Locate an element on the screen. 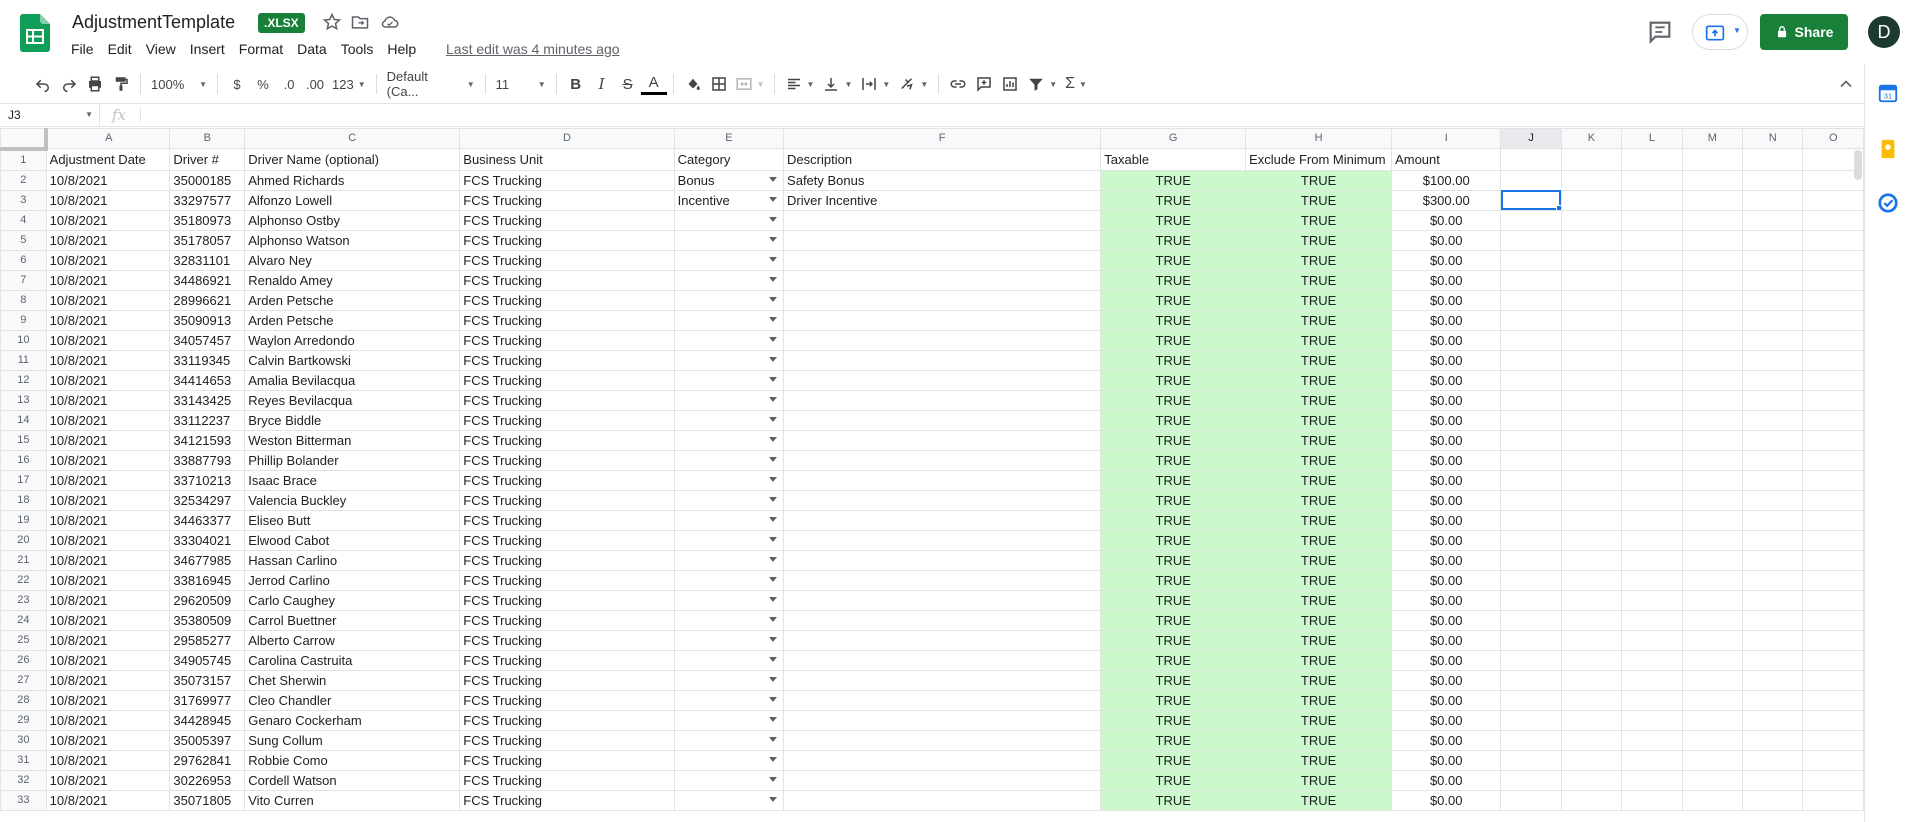 This screenshot has height=822, width=1910. strikethrough-button: S is located at coordinates (628, 84).